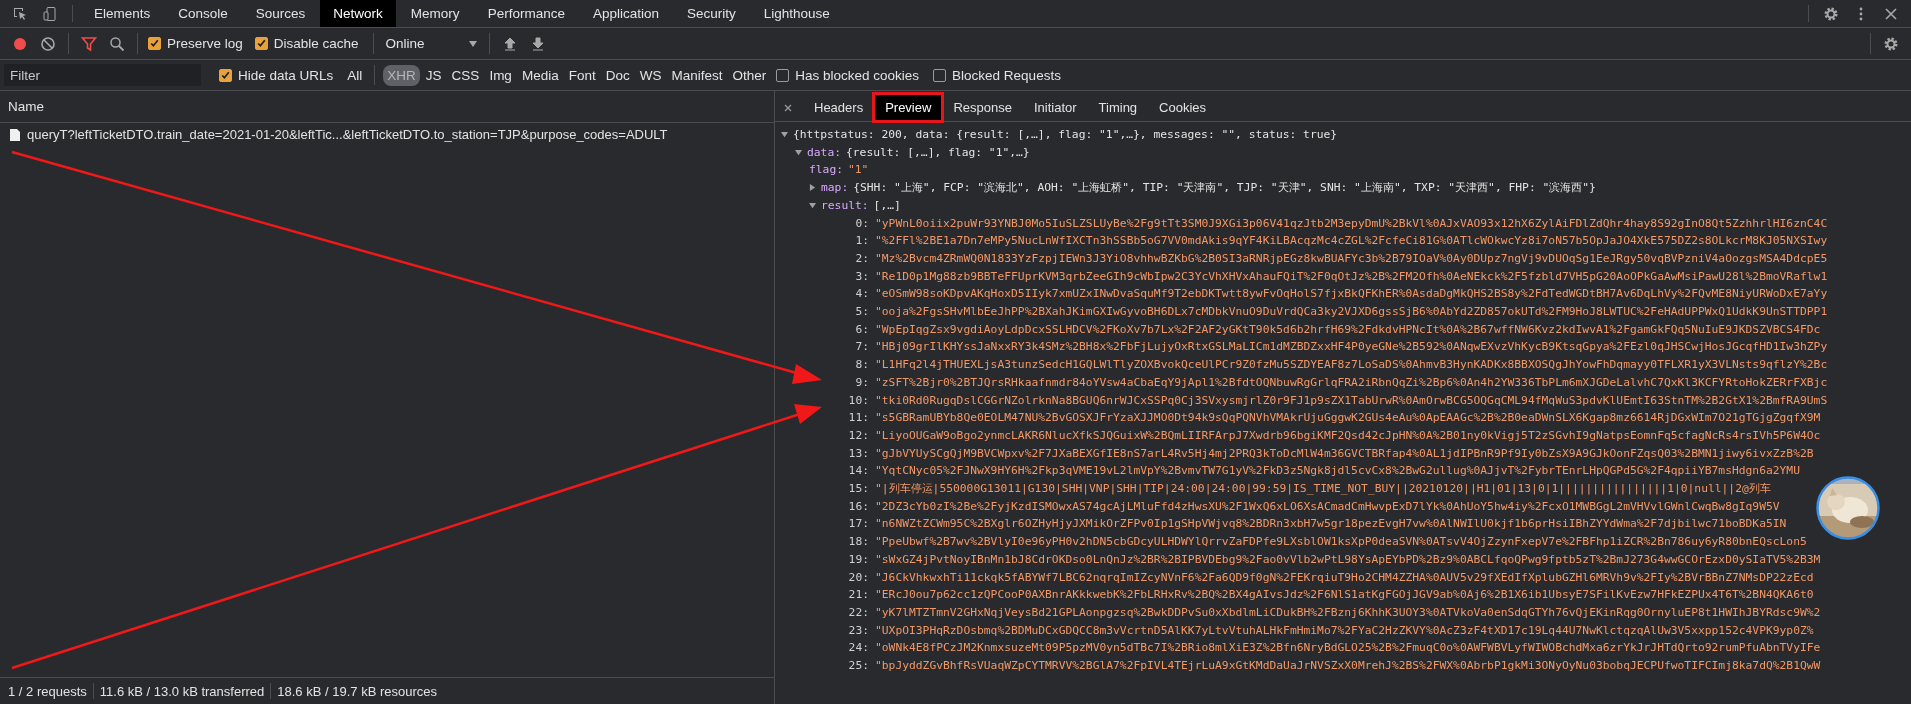 This screenshot has height=704, width=1911. Describe the element at coordinates (1348, 329) in the screenshot. I see `string-value: "WpEpIqgZsx9vgdiAoyLdpDcxSSLHDCV%2FKoXv7b7Lx%2F2AF2yGKtT90k5d6b2hrfH69%2FdkdvHPNcIt%0A%2B67wffNW6Kvz2kdIwvA1%2FgamGkFQq5NuIuE9JKDSZVBCS4FDc` at that location.